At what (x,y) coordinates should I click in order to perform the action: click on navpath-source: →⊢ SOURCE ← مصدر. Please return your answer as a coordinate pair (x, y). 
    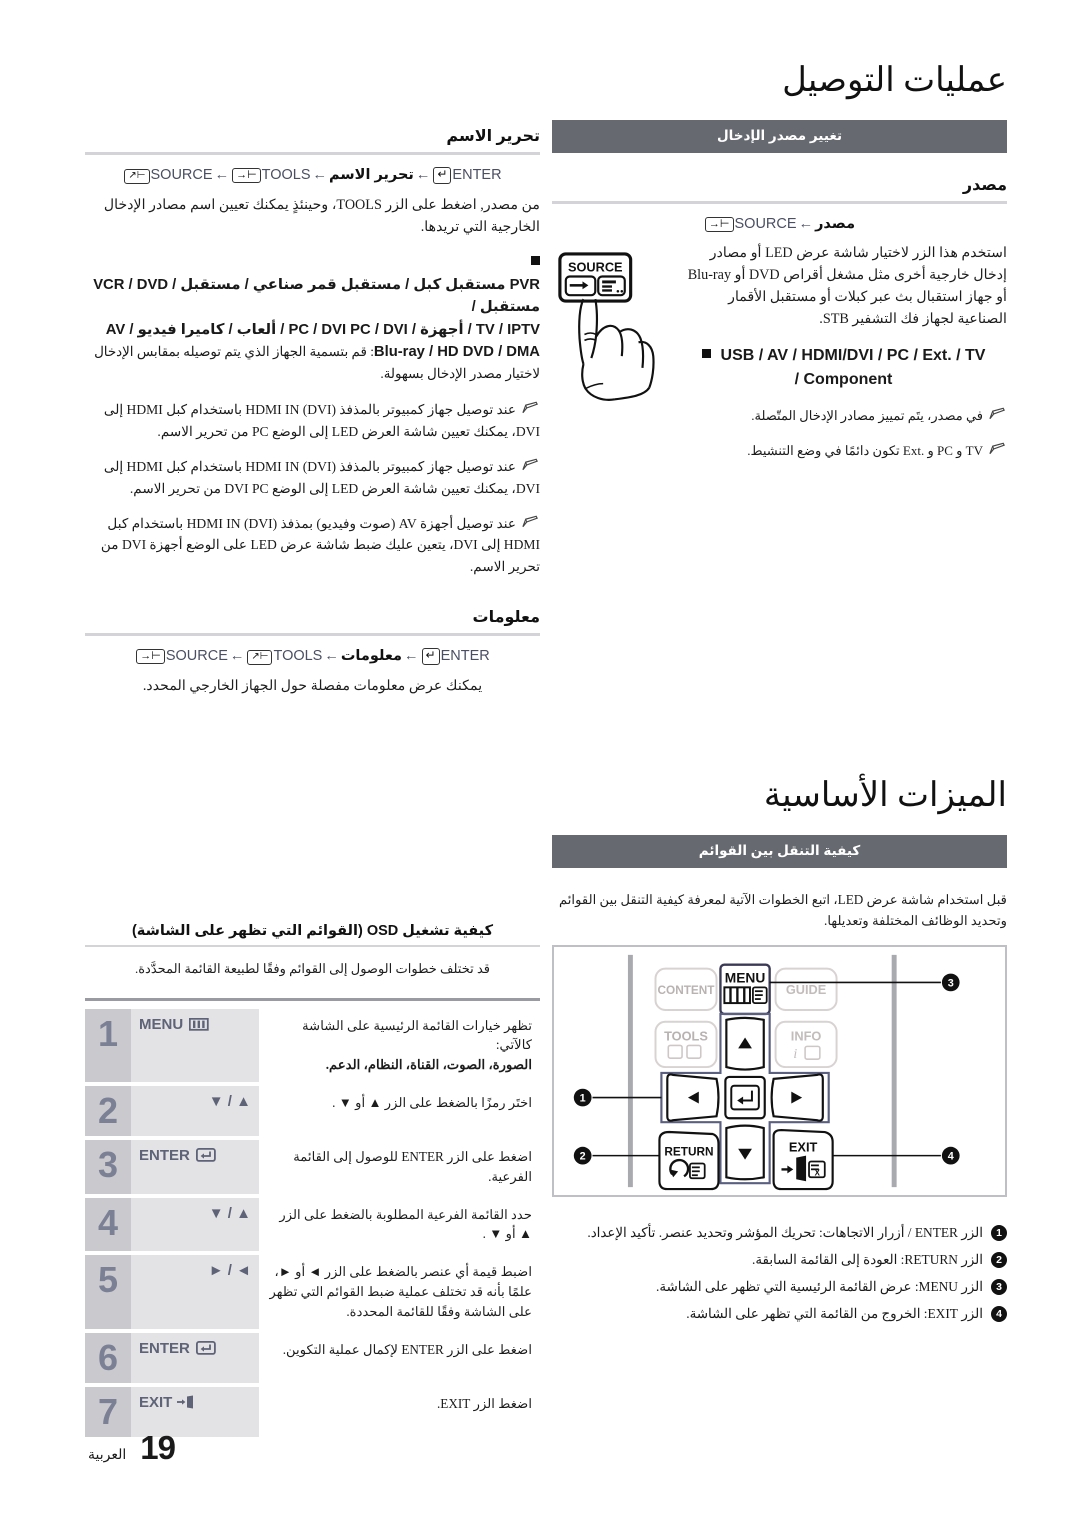
    Looking at the image, I should click on (779, 224).